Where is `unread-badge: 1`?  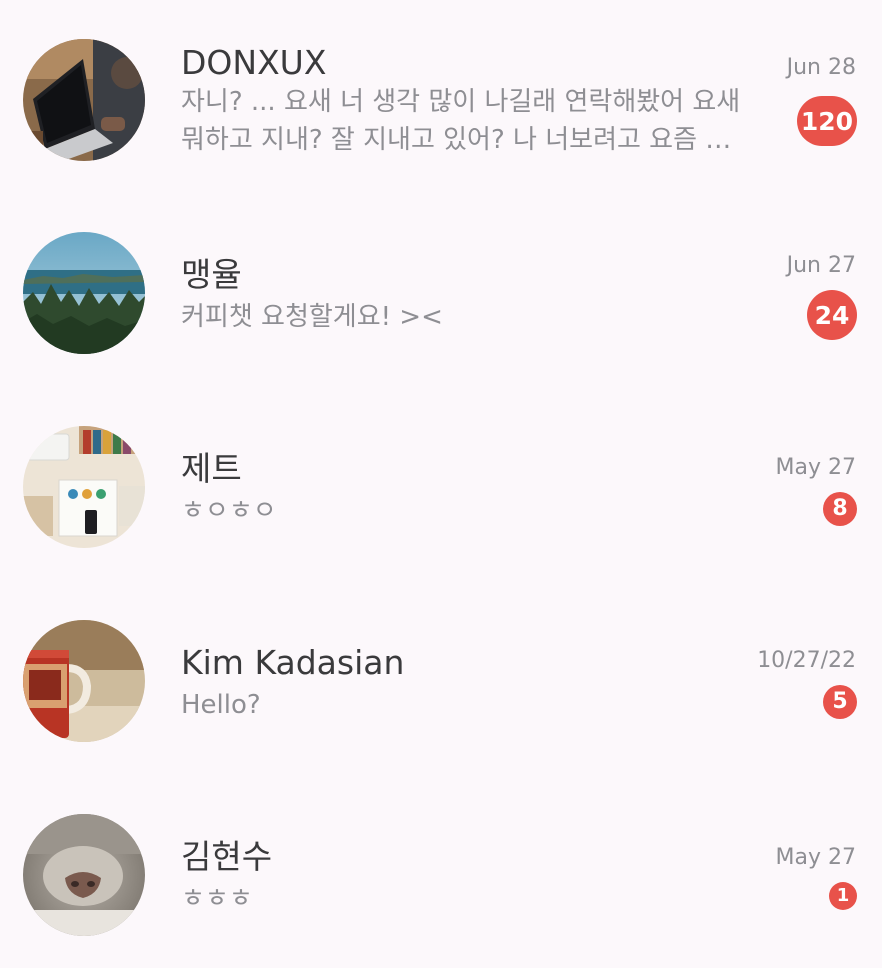
unread-badge: 1 is located at coordinates (843, 896).